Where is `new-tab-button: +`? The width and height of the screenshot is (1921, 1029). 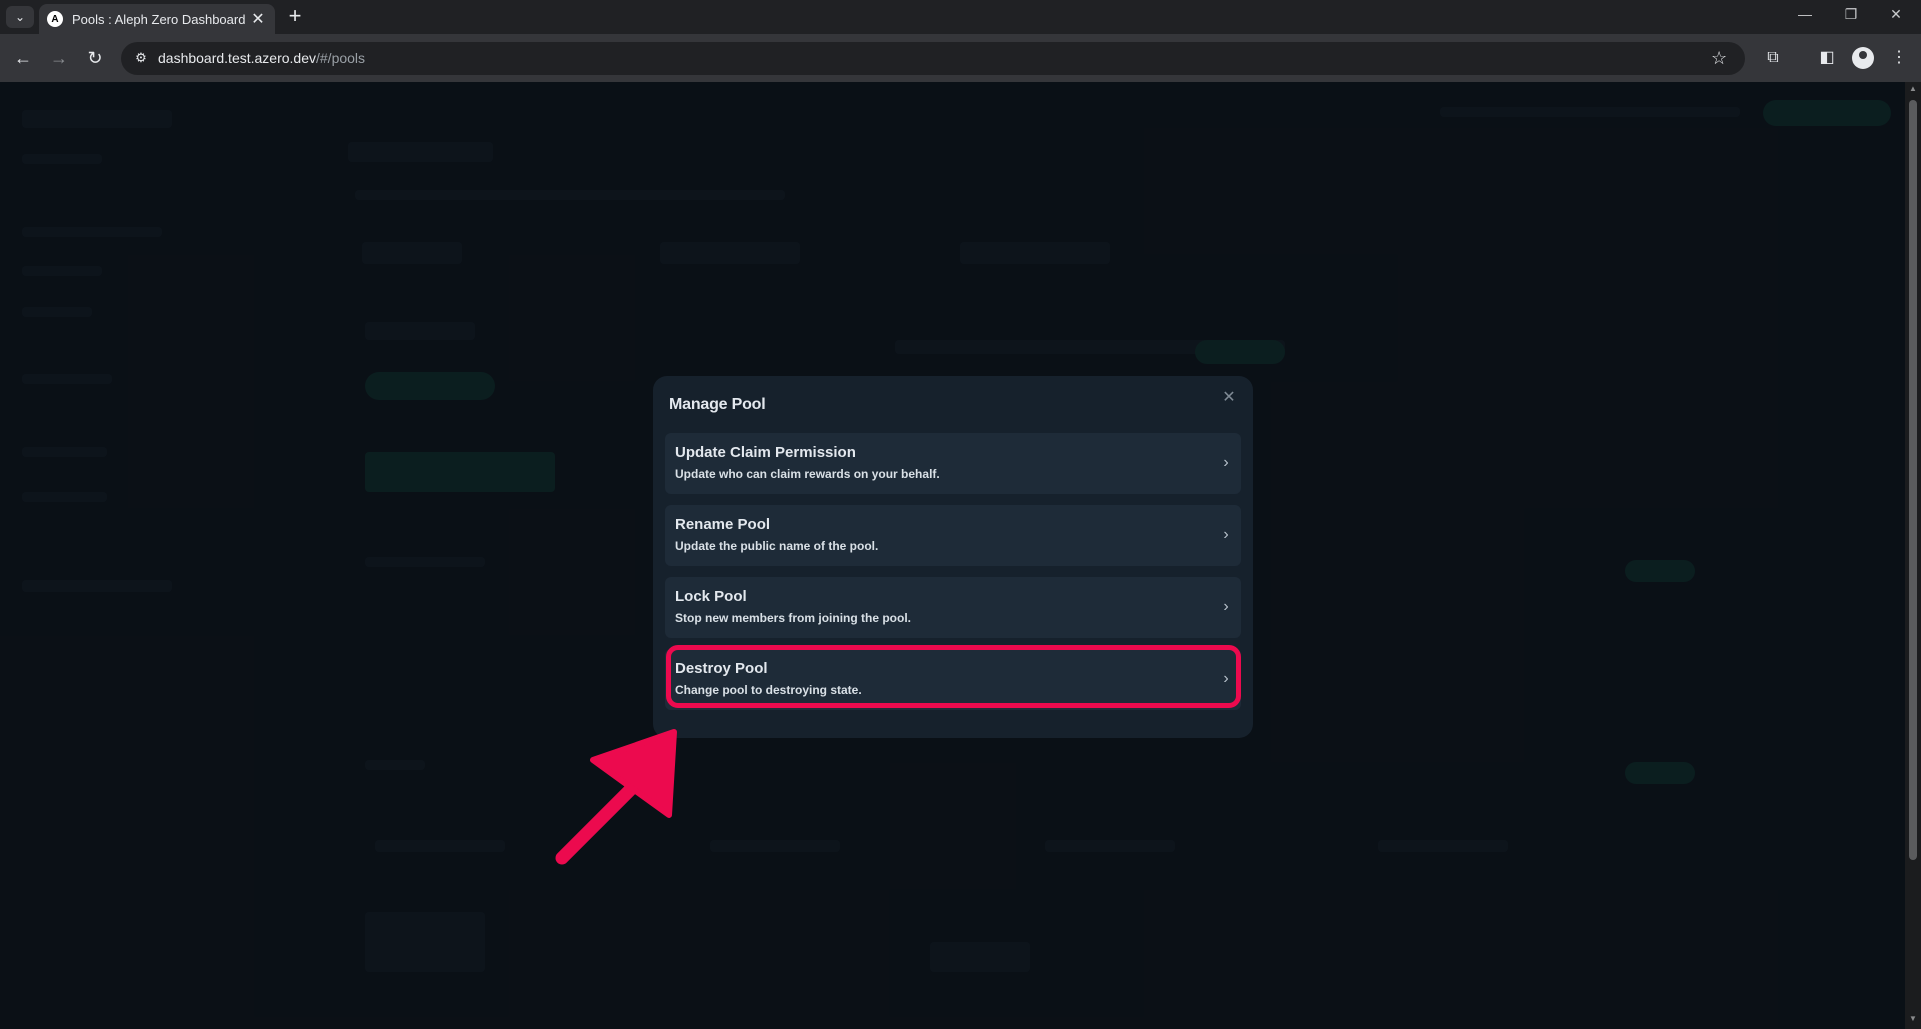
new-tab-button: + is located at coordinates (295, 17).